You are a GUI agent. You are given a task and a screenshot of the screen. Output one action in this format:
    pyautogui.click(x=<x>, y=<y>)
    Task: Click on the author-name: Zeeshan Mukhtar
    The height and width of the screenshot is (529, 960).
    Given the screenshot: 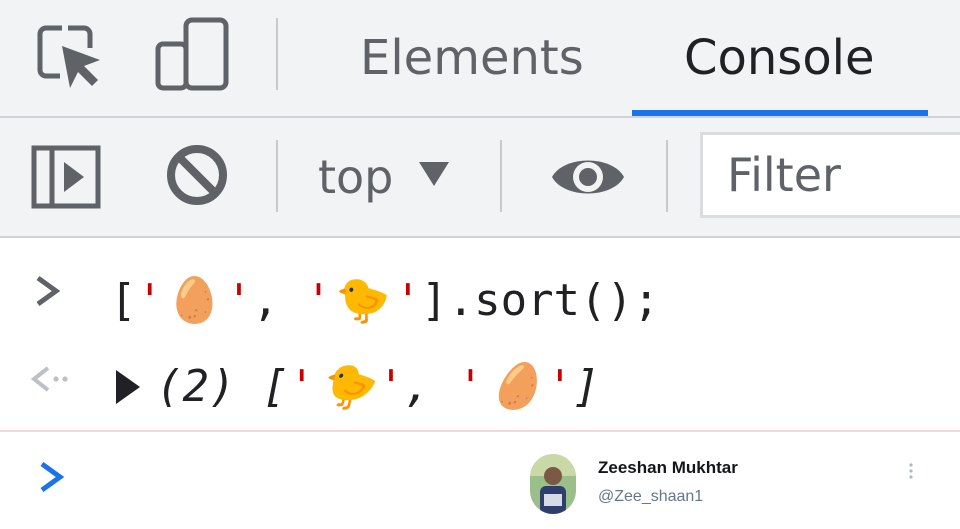 What is the action you would take?
    pyautogui.click(x=668, y=467)
    